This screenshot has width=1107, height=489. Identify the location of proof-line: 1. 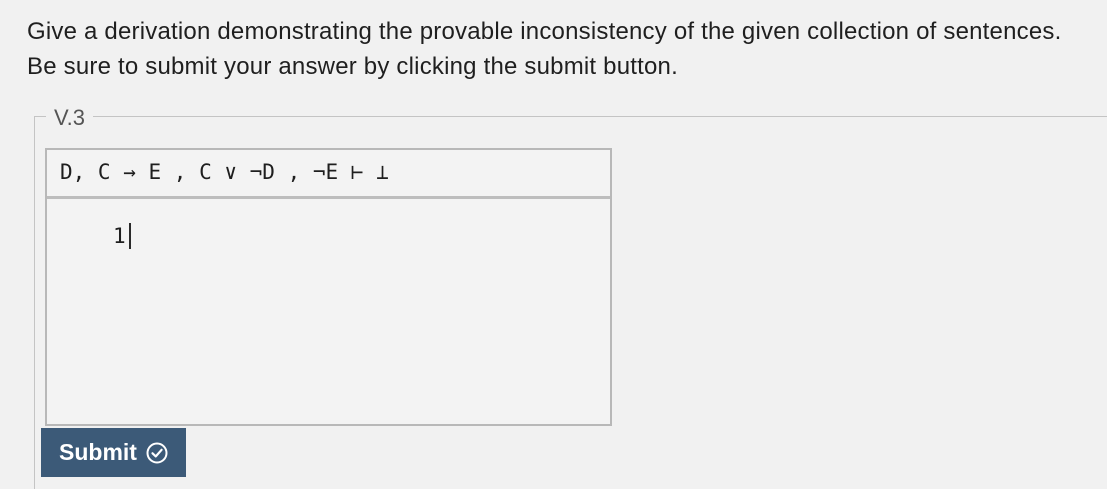
(122, 236).